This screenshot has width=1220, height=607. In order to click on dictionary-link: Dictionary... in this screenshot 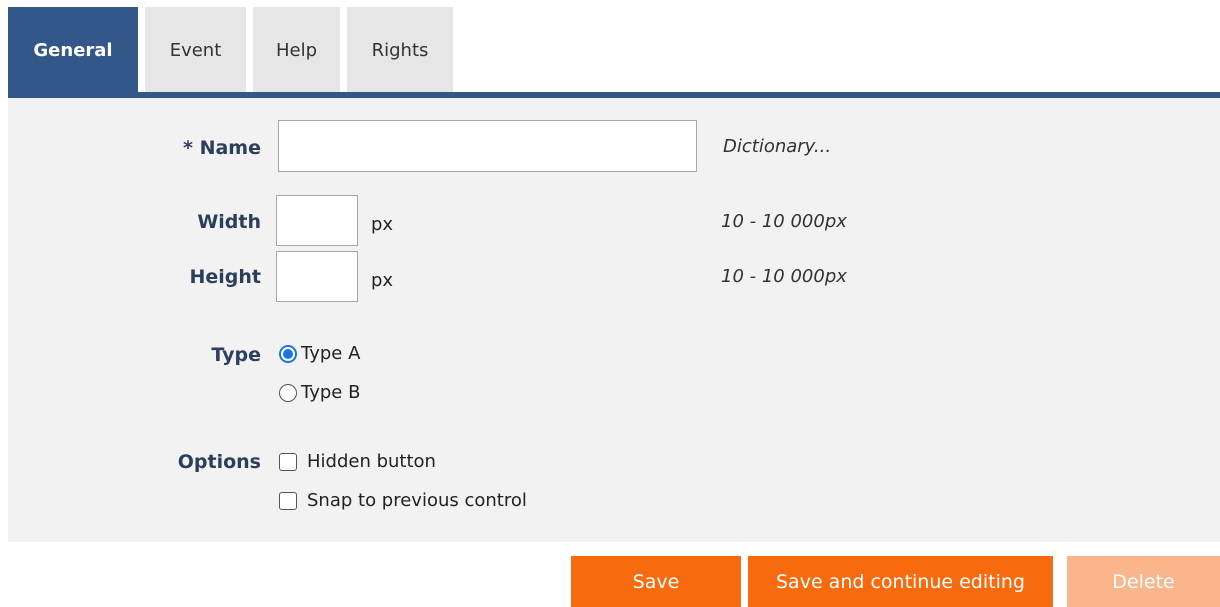, I will do `click(777, 146)`.